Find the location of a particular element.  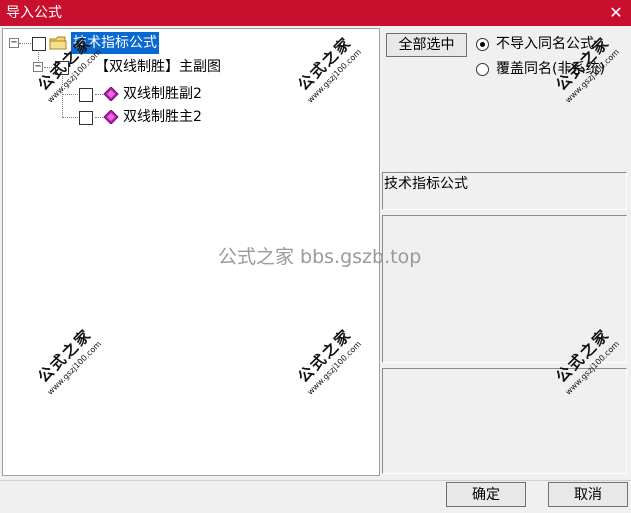

footer-divider is located at coordinates (315, 480).